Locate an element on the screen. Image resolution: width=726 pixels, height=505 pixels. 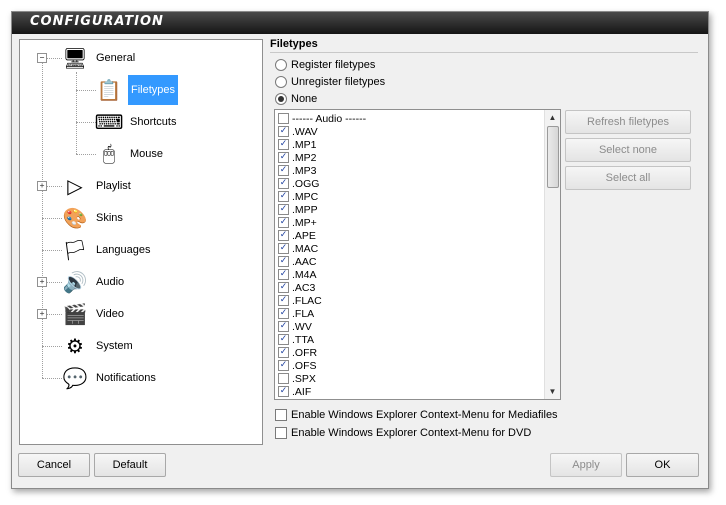
speech-bubble-icon: 💬 is located at coordinates (75, 378).